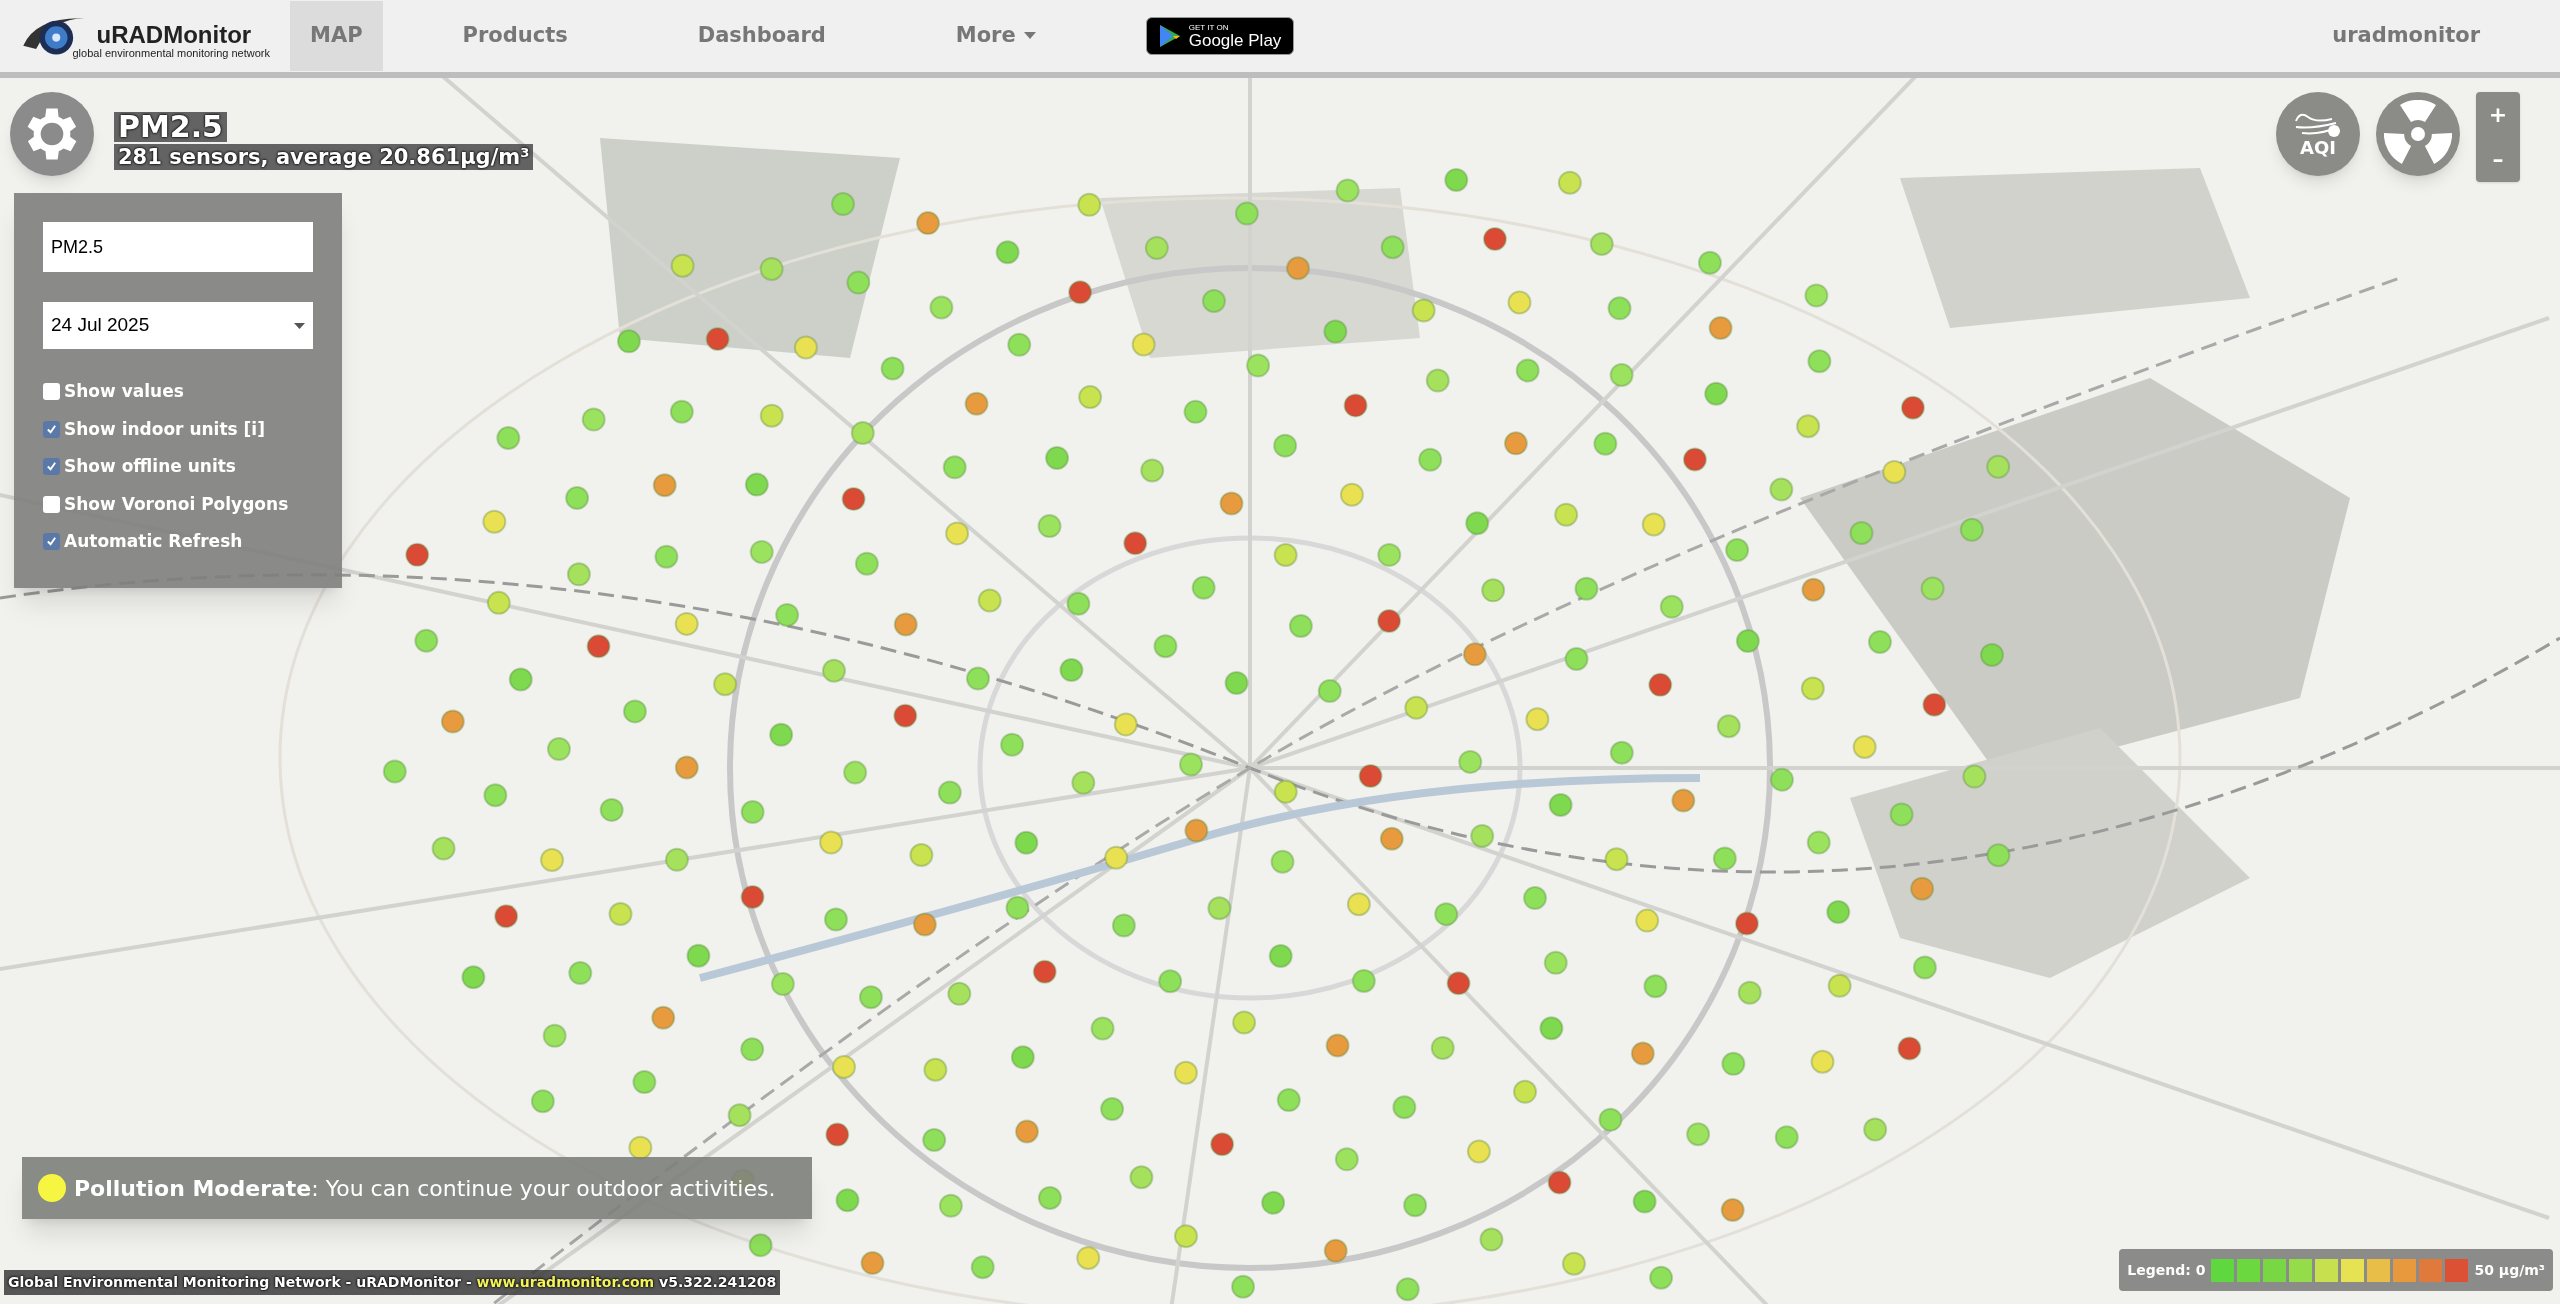 Image resolution: width=2560 pixels, height=1304 pixels. I want to click on sensor-summary: 281 sensors, average 20.861µg/m³, so click(324, 157).